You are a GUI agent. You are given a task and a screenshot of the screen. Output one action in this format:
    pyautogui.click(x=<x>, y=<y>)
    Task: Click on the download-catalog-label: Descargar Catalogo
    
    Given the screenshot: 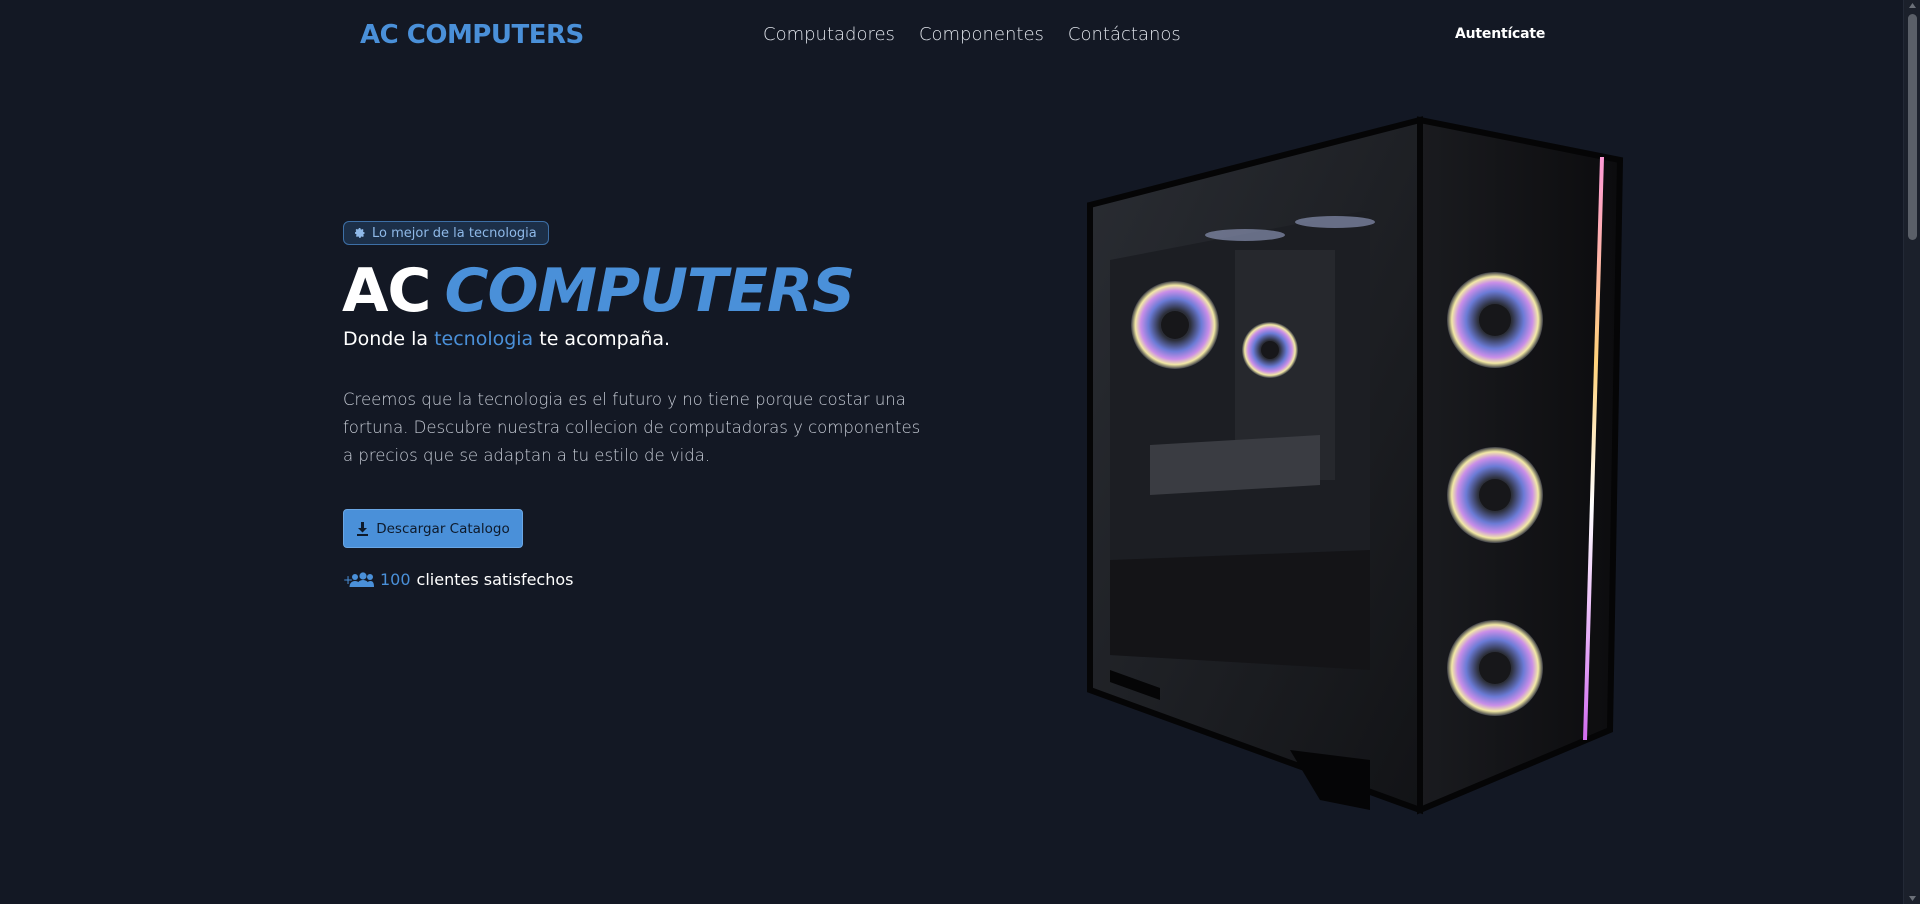 What is the action you would take?
    pyautogui.click(x=443, y=528)
    